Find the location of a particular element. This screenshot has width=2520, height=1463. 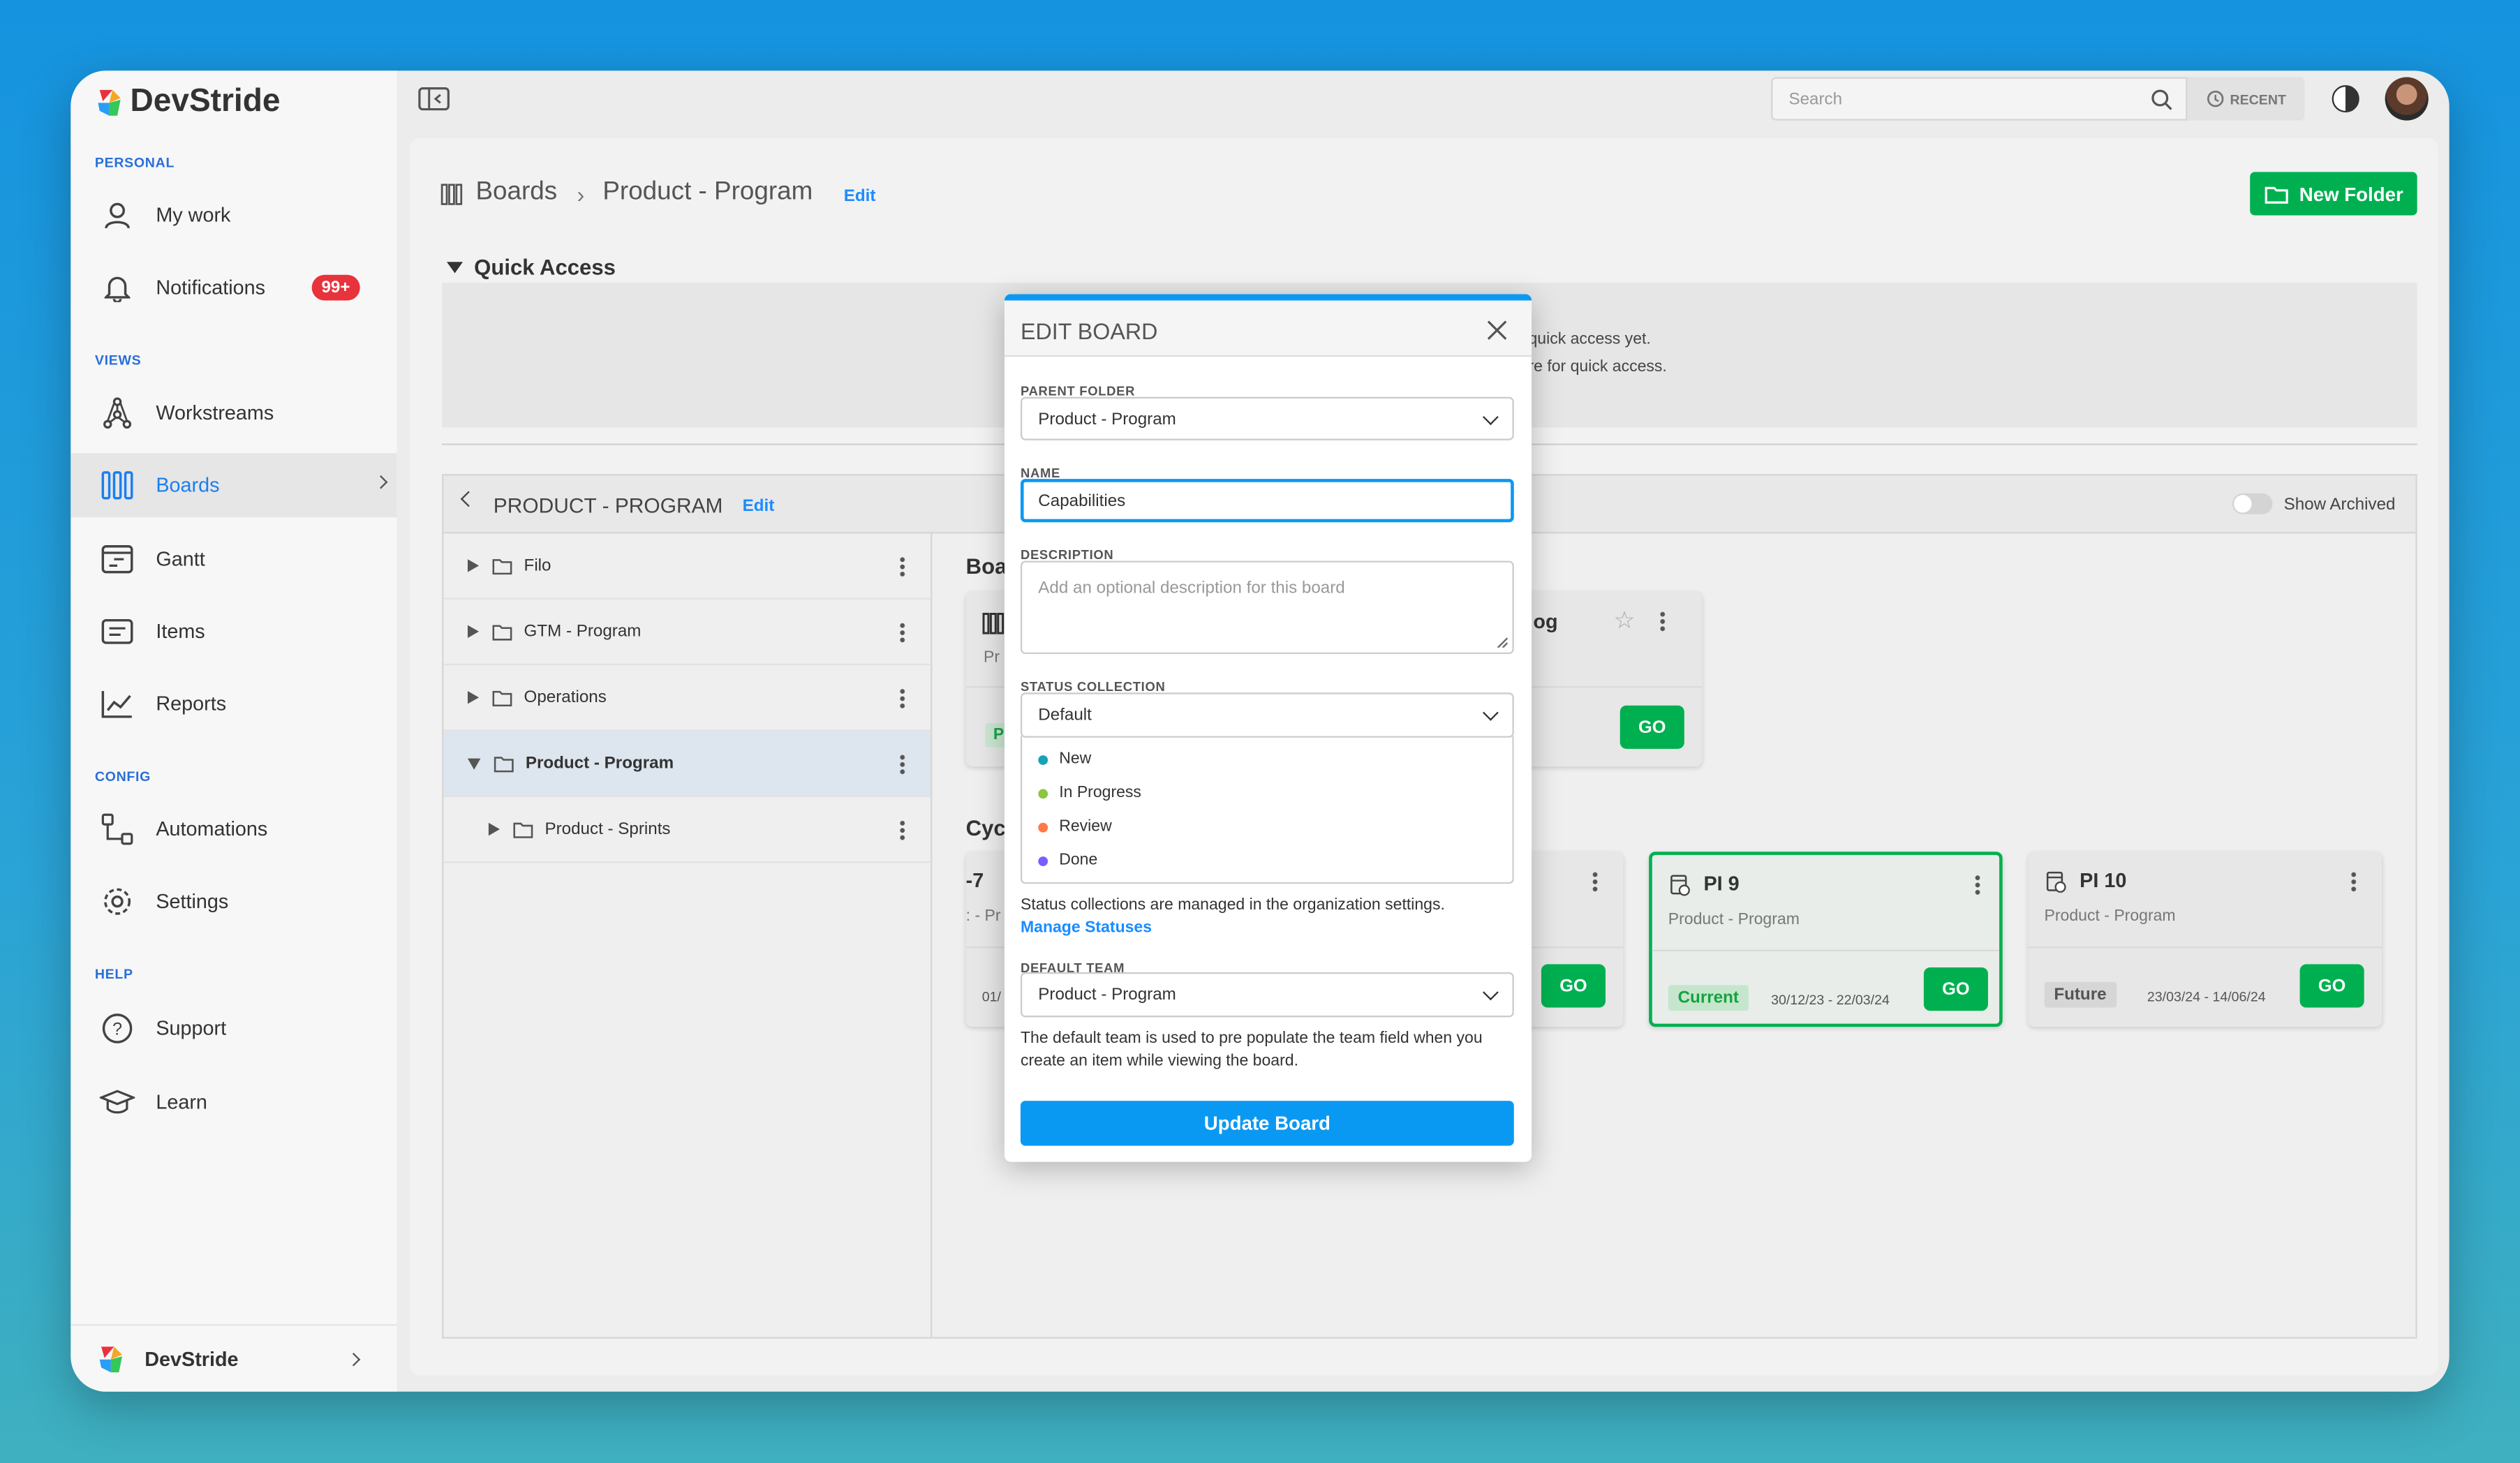

update-board-button: Update Board is located at coordinates (1267, 1123).